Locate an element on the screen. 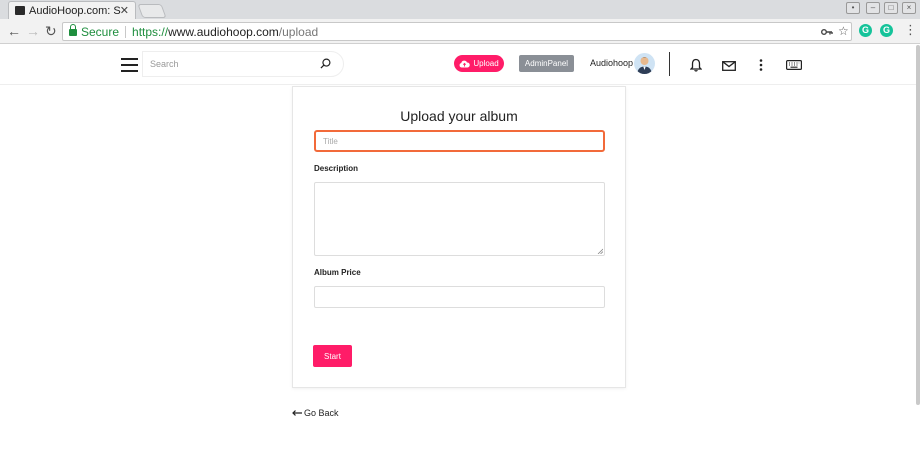  hamburger-menu-icon is located at coordinates (129, 65).